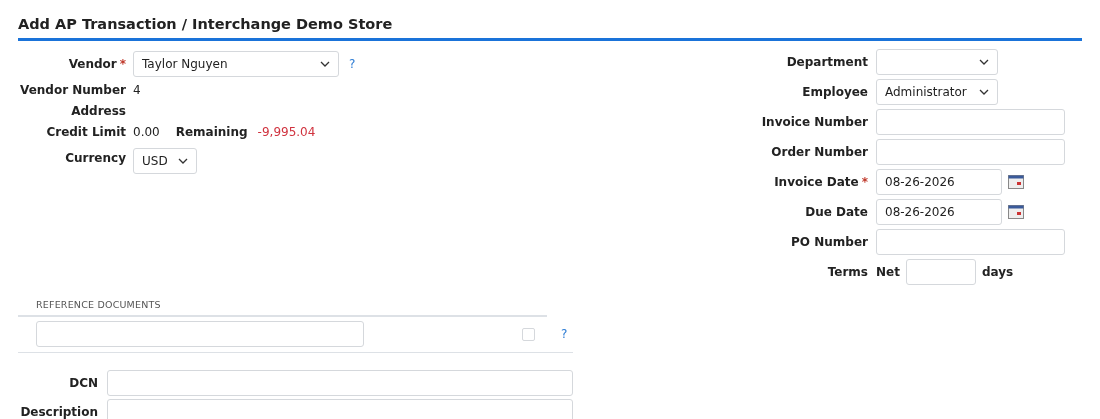  Describe the element at coordinates (137, 89) in the screenshot. I see `field-value: 4` at that location.